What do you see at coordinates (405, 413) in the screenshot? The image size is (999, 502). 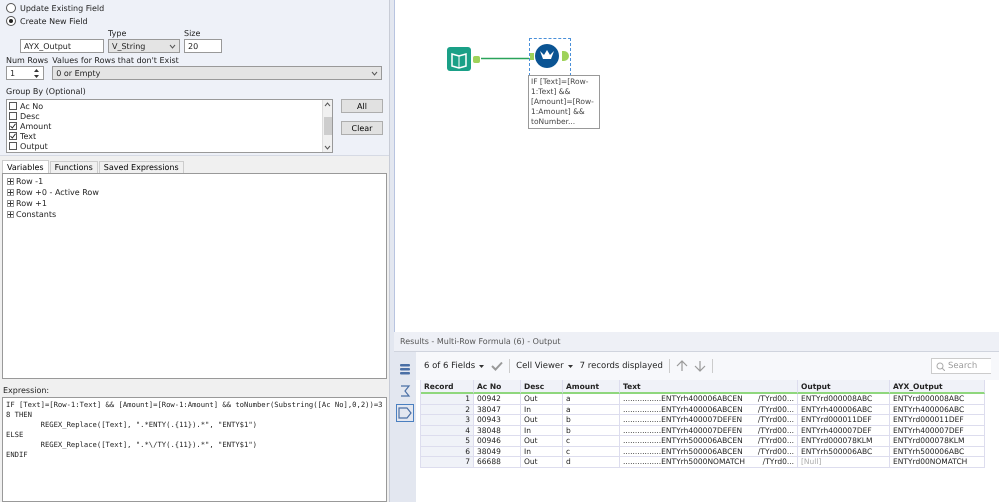 I see `tag-icon` at bounding box center [405, 413].